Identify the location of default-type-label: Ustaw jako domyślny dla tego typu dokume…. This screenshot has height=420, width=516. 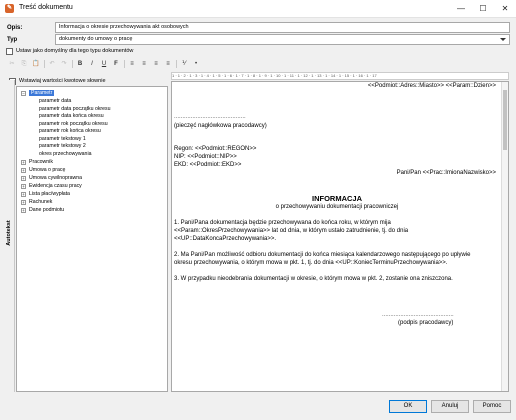
(75, 51).